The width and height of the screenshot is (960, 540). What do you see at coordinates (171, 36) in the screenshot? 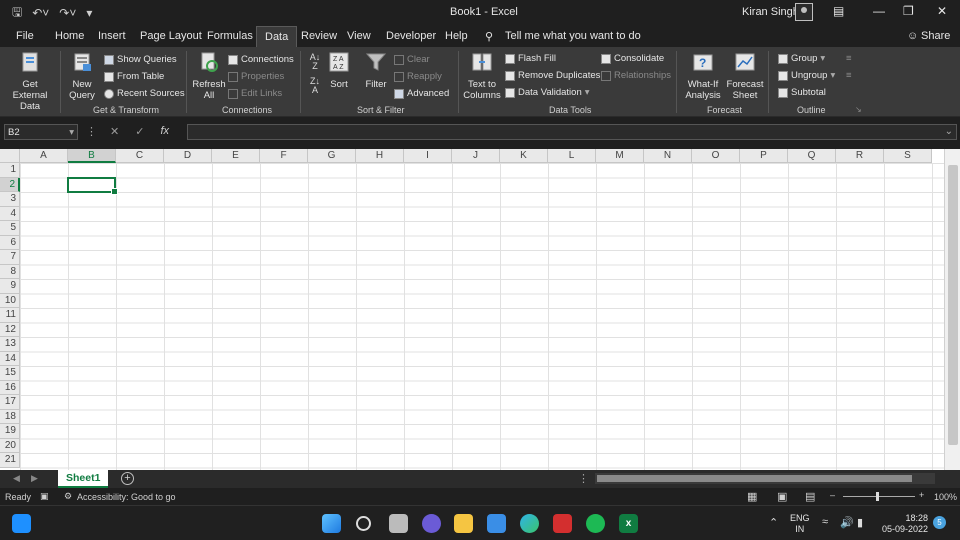
I see `tab-page-layout: Page Layout` at bounding box center [171, 36].